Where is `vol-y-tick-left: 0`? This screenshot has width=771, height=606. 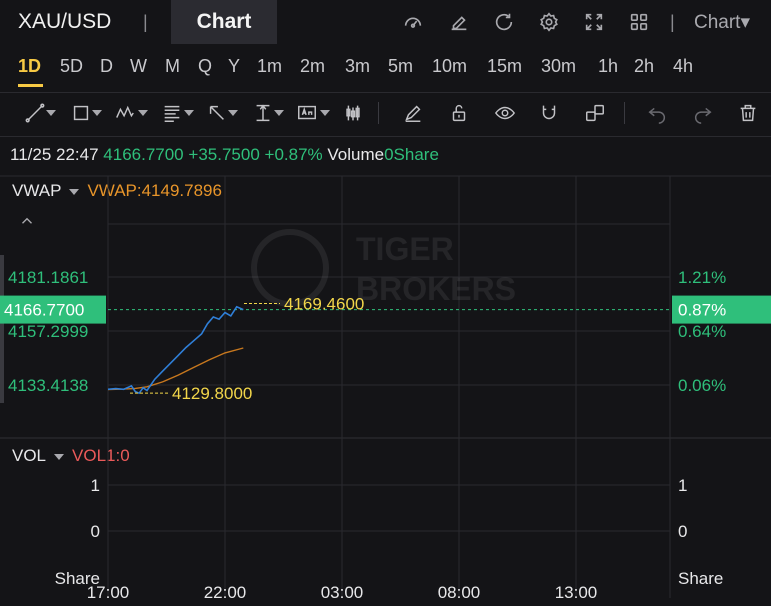
vol-y-tick-left: 0 is located at coordinates (95, 531).